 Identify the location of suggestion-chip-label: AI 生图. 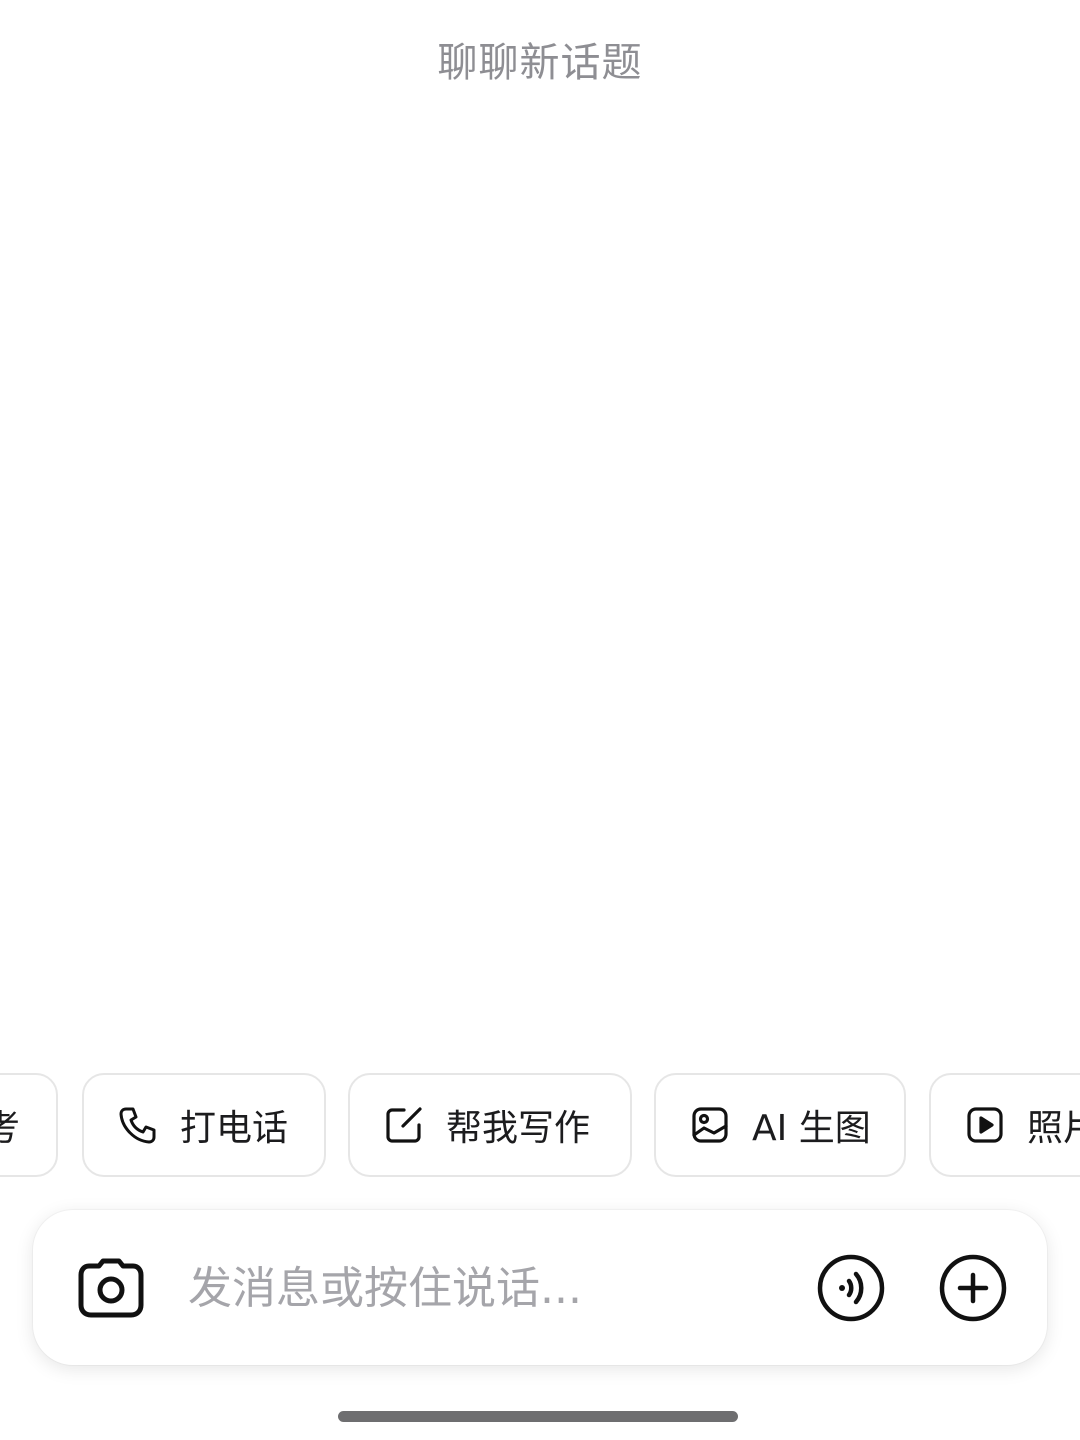
(811, 1128).